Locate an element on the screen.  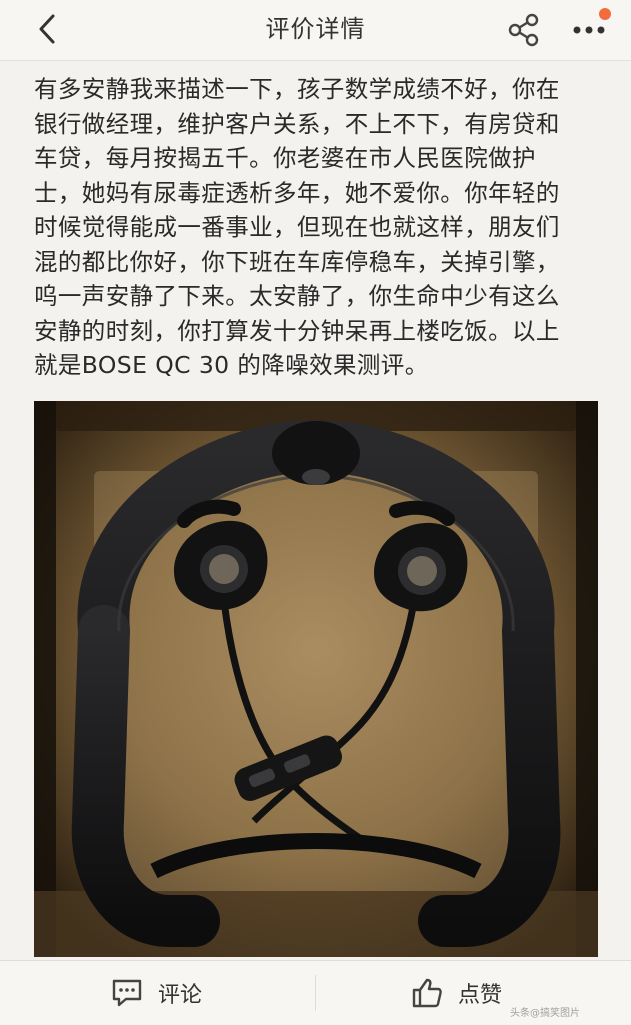
review-line: 呜一声安静了下来。太安静了，你生命中少有这么 is located at coordinates (297, 296).